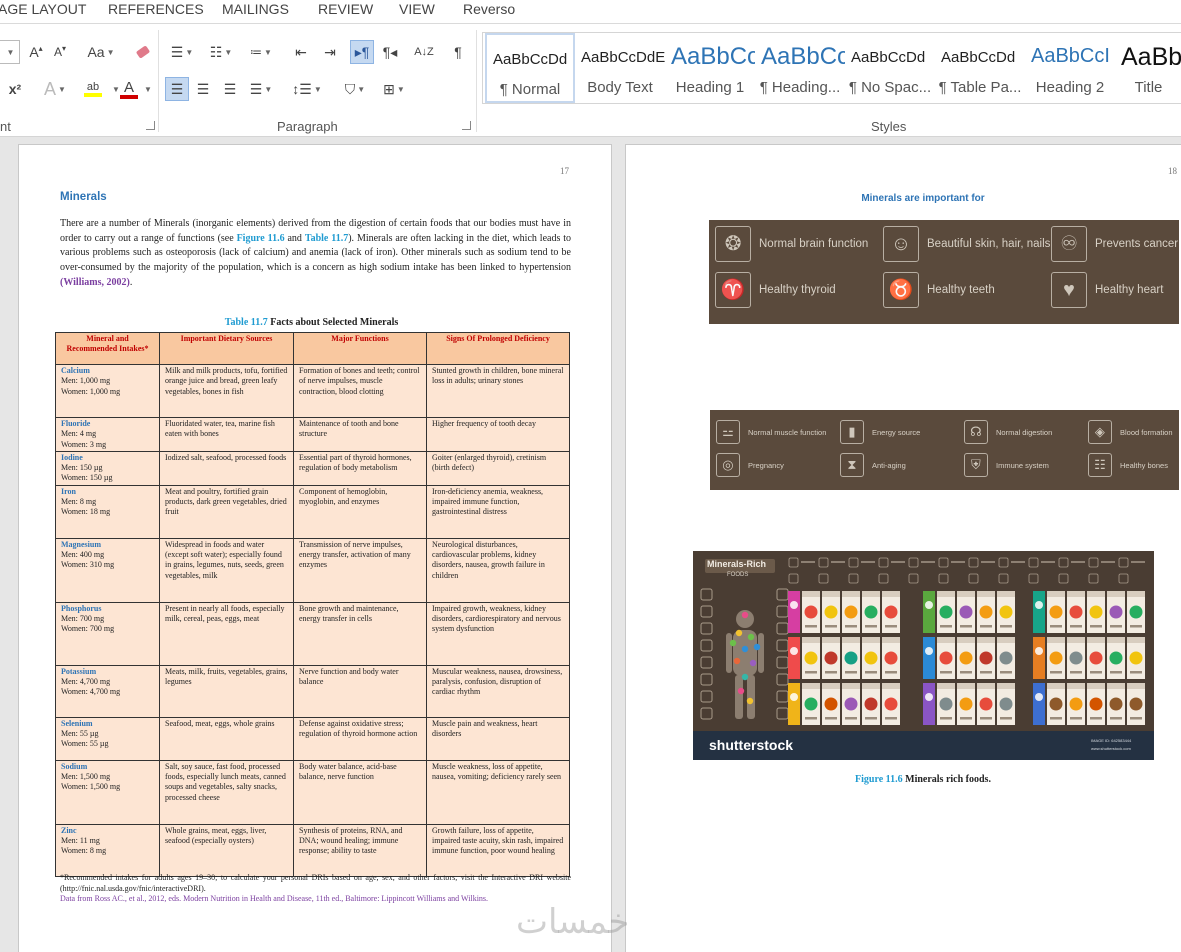 The width and height of the screenshot is (1181, 952). What do you see at coordinates (355, 89) in the screenshot?
I see `shading-button: ⛉ ▼` at bounding box center [355, 89].